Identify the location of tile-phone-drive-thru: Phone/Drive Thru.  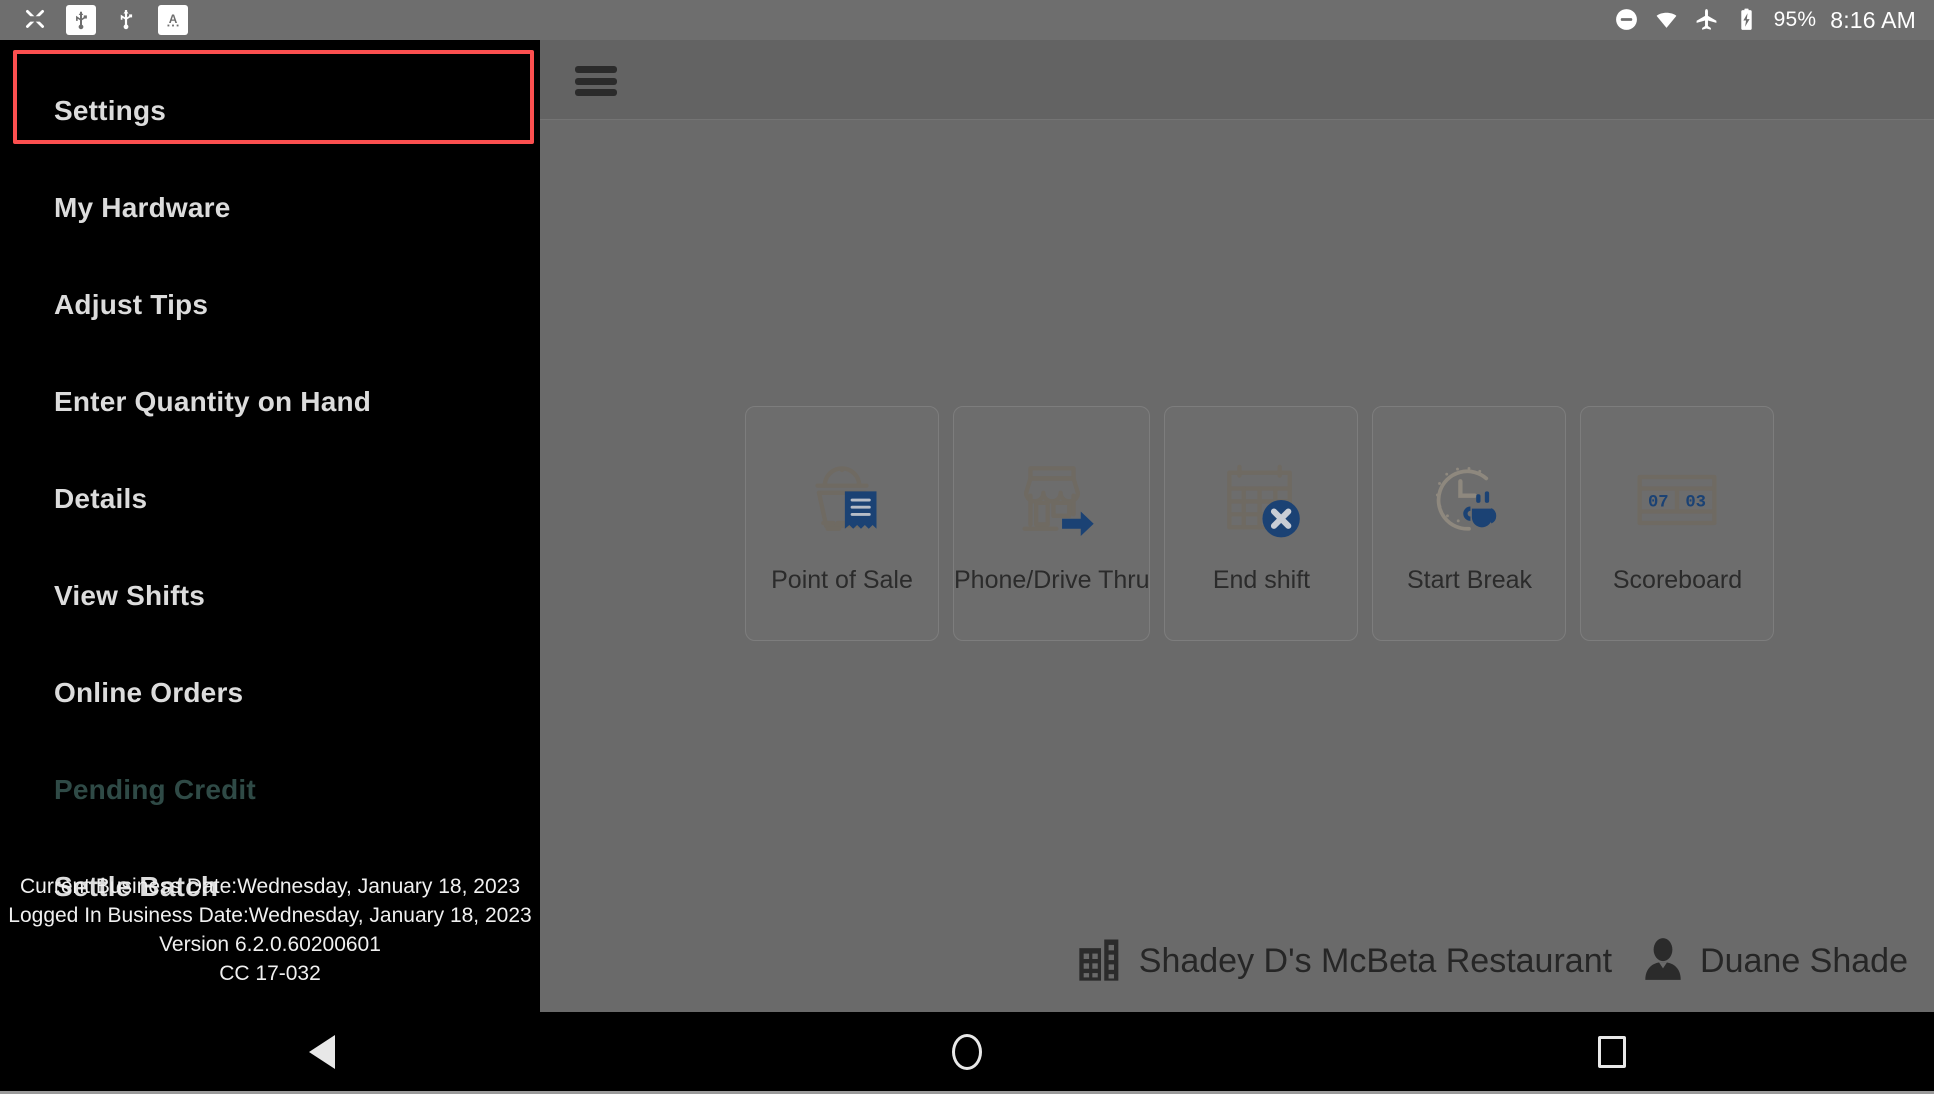
(1052, 523).